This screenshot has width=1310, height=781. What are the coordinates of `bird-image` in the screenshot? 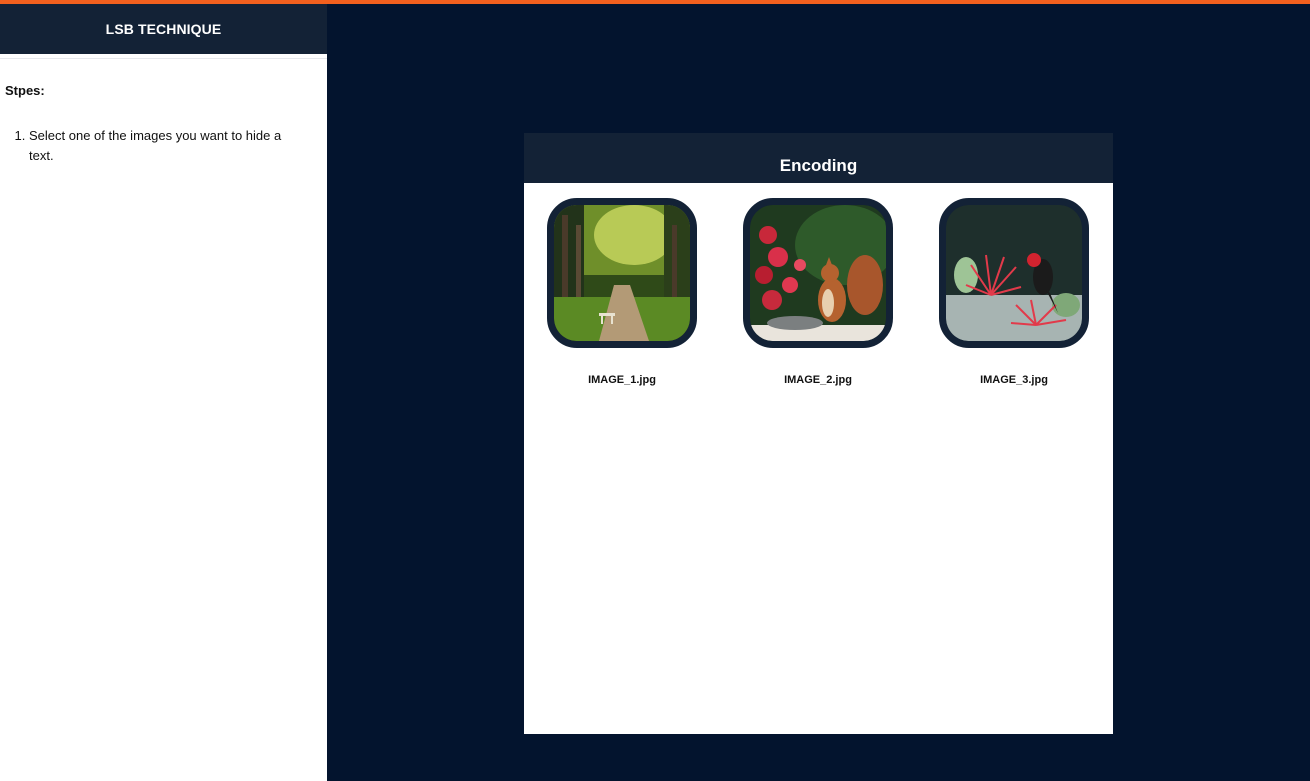 It's located at (1014, 273).